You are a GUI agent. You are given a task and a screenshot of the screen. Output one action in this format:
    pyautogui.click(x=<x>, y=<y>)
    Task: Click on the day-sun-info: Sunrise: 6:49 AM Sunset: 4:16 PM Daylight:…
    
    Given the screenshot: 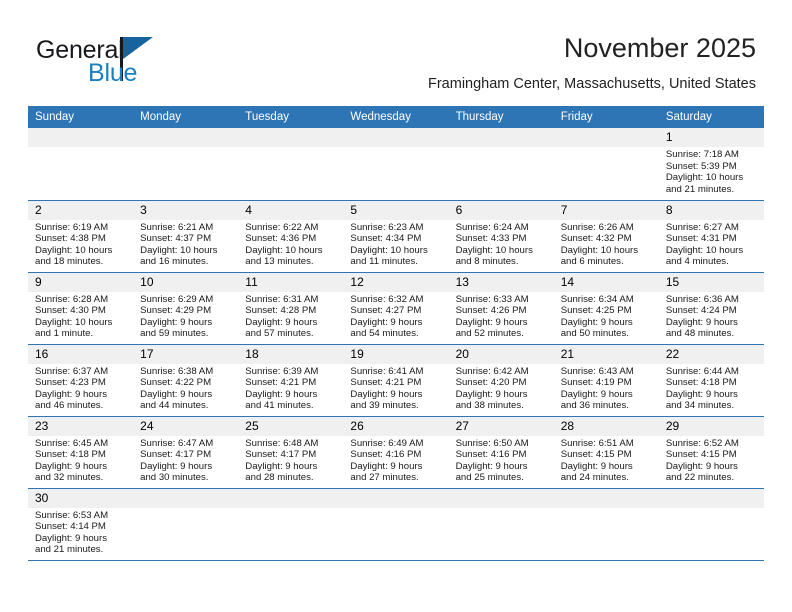 What is the action you would take?
    pyautogui.click(x=395, y=460)
    